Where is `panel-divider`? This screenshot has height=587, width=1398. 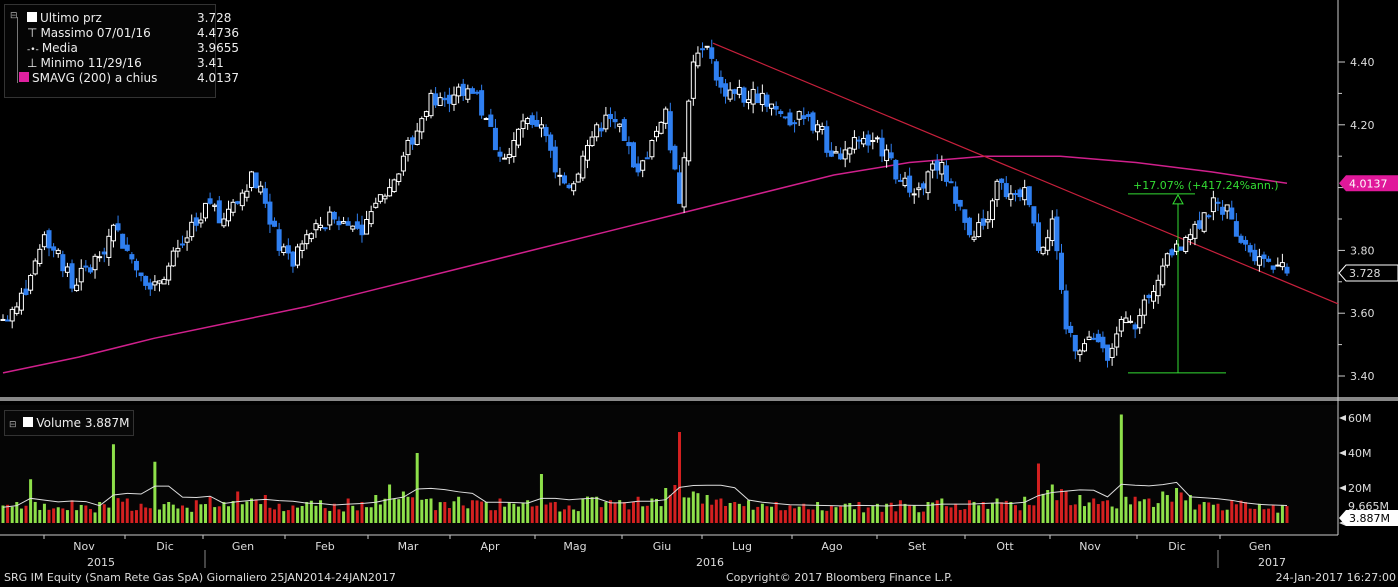
panel-divider is located at coordinates (699, 399).